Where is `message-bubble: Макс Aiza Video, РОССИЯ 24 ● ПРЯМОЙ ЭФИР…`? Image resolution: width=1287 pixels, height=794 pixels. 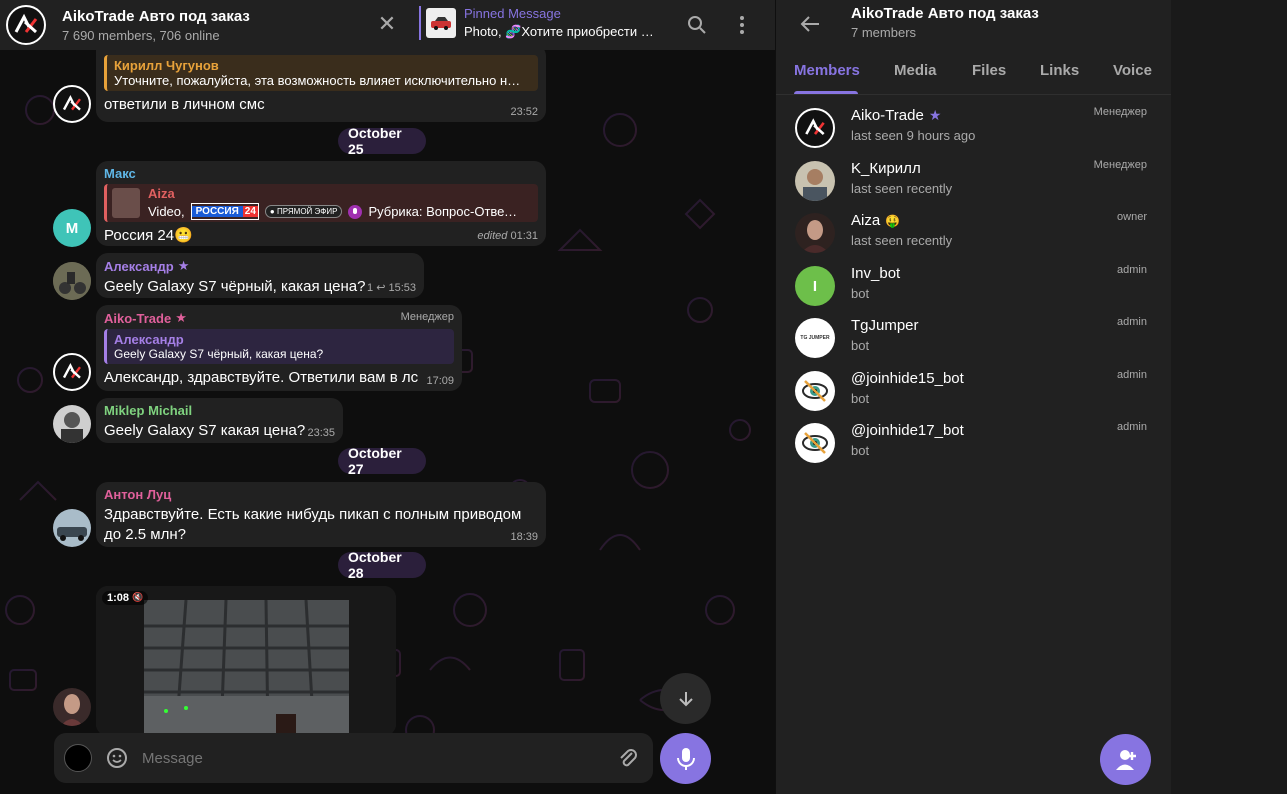
message-bubble: Макс Aiza Video, РОССИЯ 24 ● ПРЯМОЙ ЭФИР… is located at coordinates (321, 203).